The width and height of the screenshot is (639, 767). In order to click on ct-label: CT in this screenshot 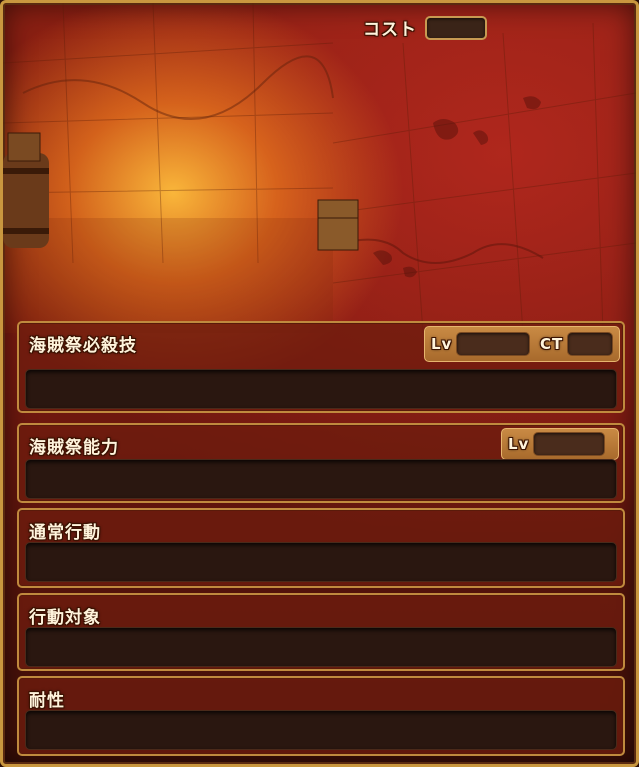, I will do `click(551, 344)`.